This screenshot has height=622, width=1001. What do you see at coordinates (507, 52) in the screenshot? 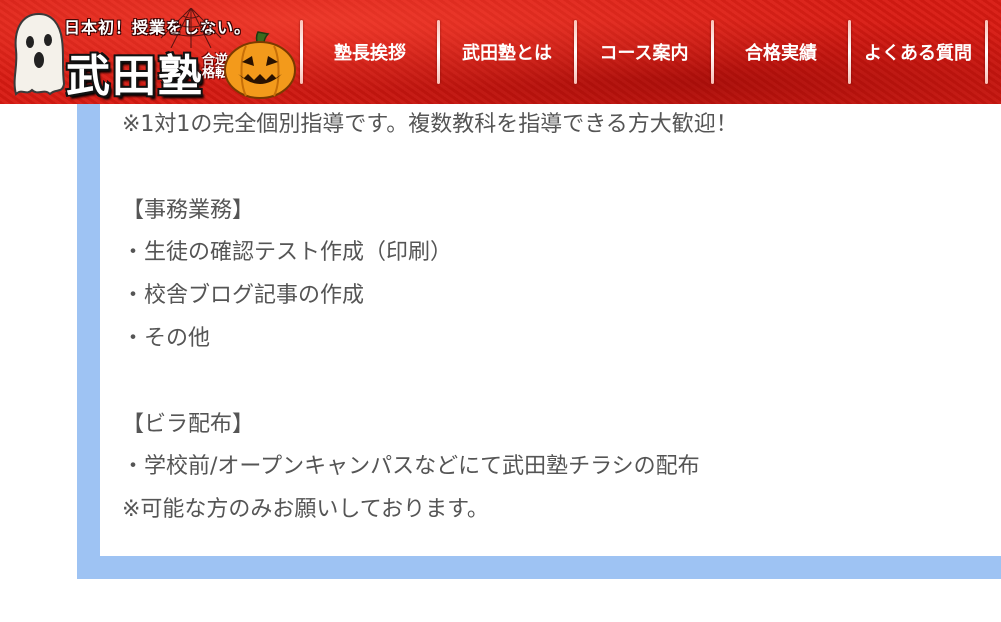
I see `nav-item-about: 武田塾とは` at bounding box center [507, 52].